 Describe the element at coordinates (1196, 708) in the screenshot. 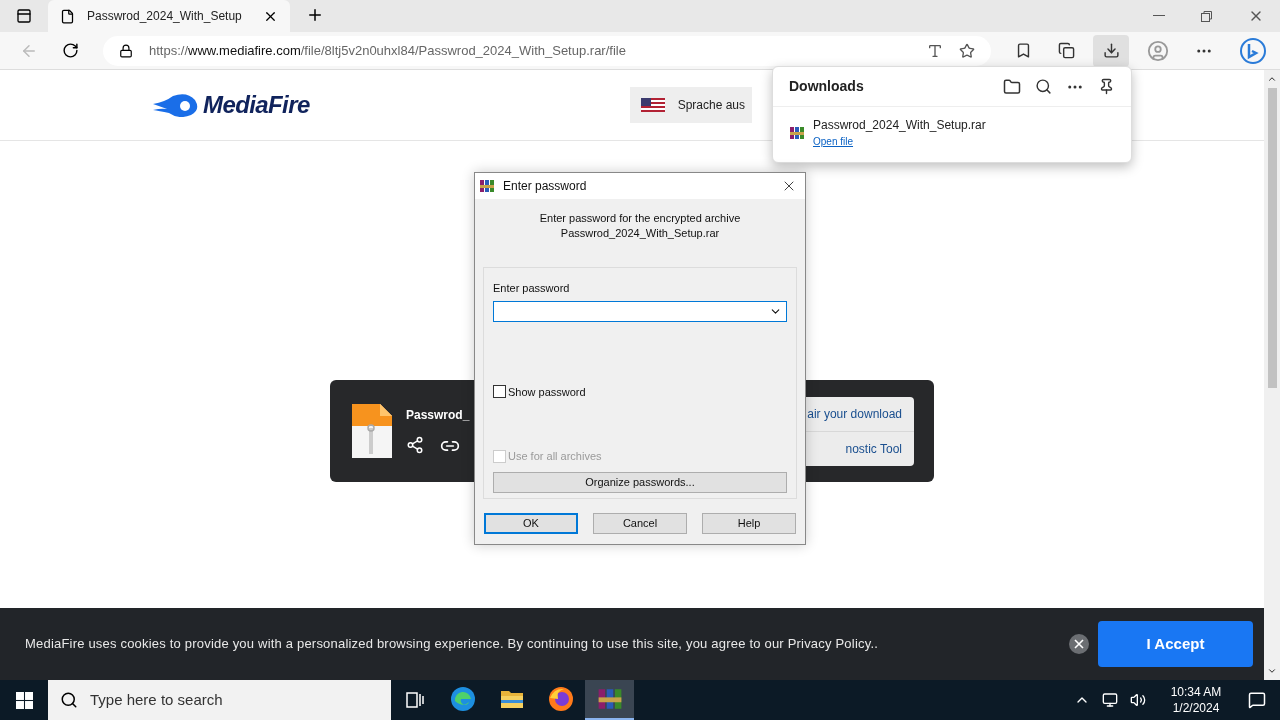

I see `clock-date: 1/2/2024` at that location.